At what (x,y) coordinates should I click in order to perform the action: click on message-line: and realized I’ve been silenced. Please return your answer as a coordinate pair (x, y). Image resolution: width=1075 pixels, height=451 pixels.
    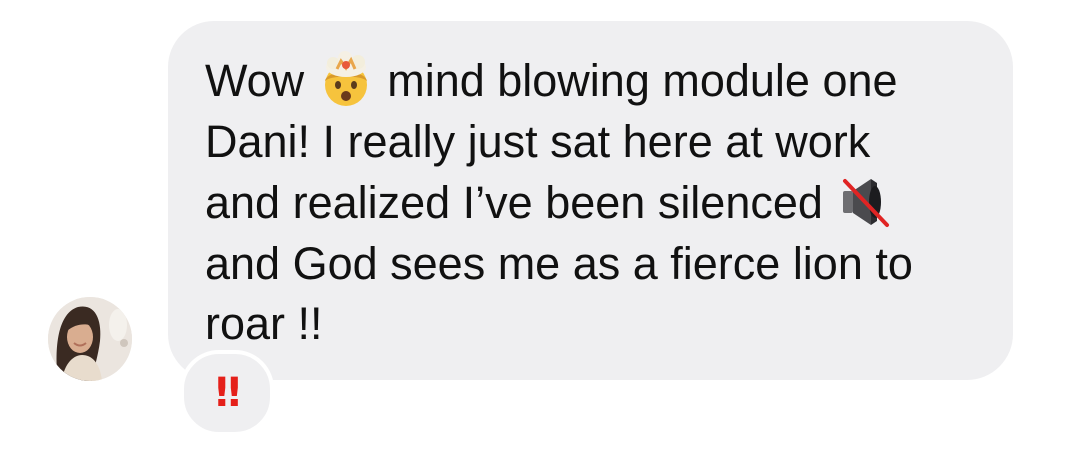
    Looking at the image, I should click on (549, 203).